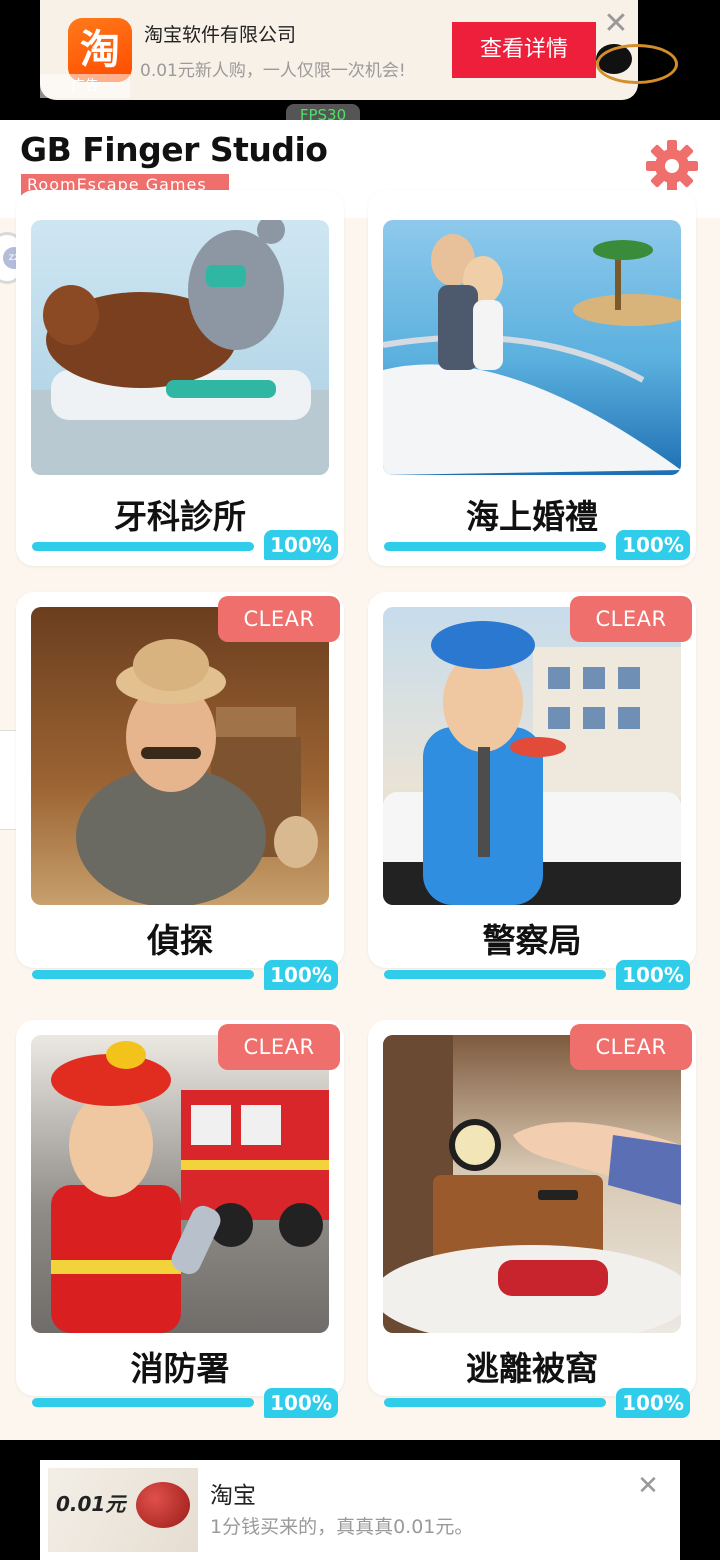 This screenshot has height=1560, width=720. Describe the element at coordinates (180, 1368) in the screenshot. I see `game-title: 消防署` at that location.